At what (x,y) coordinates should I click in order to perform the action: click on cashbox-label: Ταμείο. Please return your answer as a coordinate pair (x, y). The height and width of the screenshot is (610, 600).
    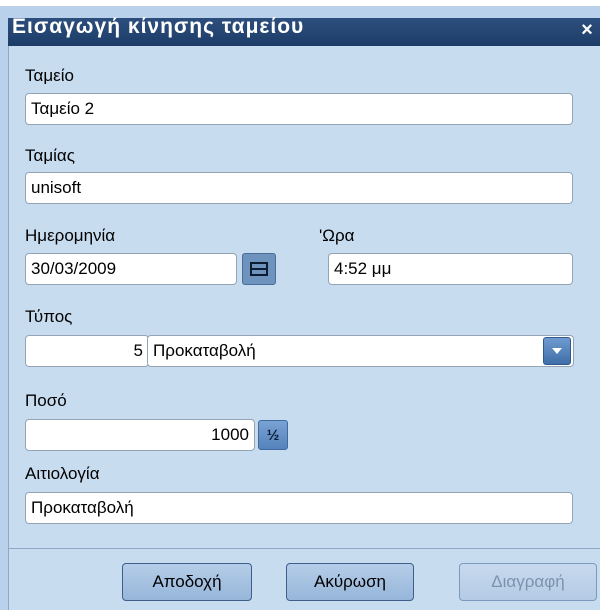
    Looking at the image, I should click on (49, 75).